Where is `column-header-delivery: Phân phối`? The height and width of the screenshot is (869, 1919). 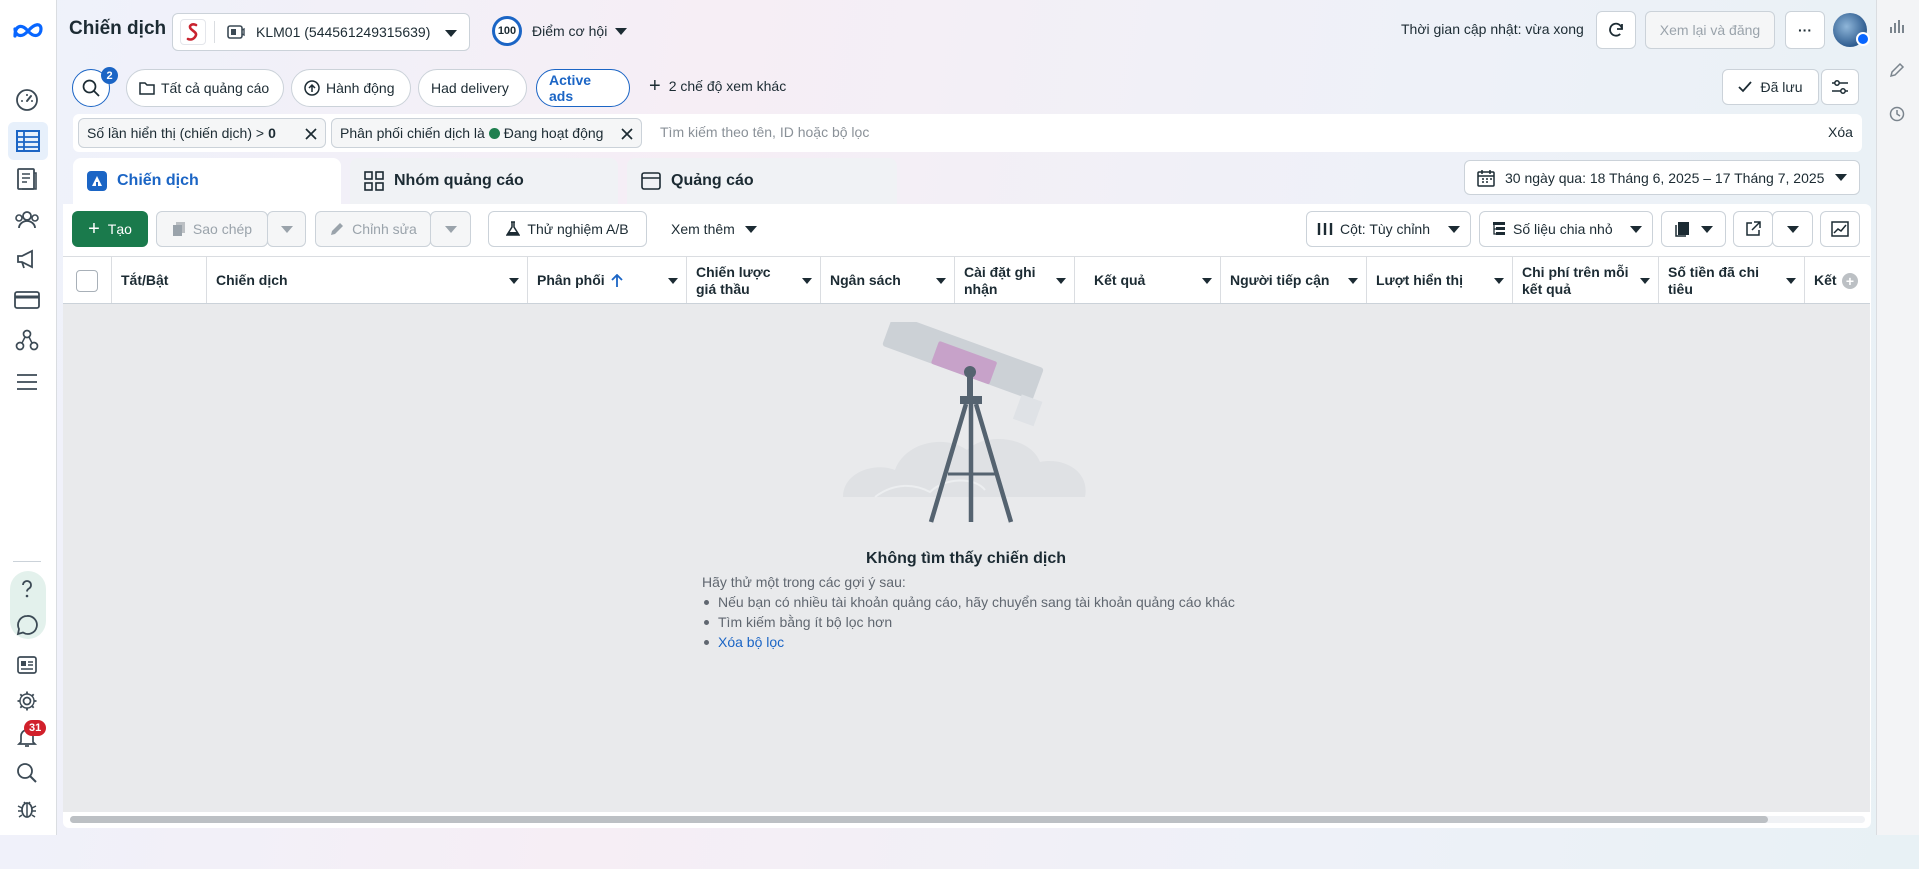
column-header-delivery: Phân phối is located at coordinates (607, 280).